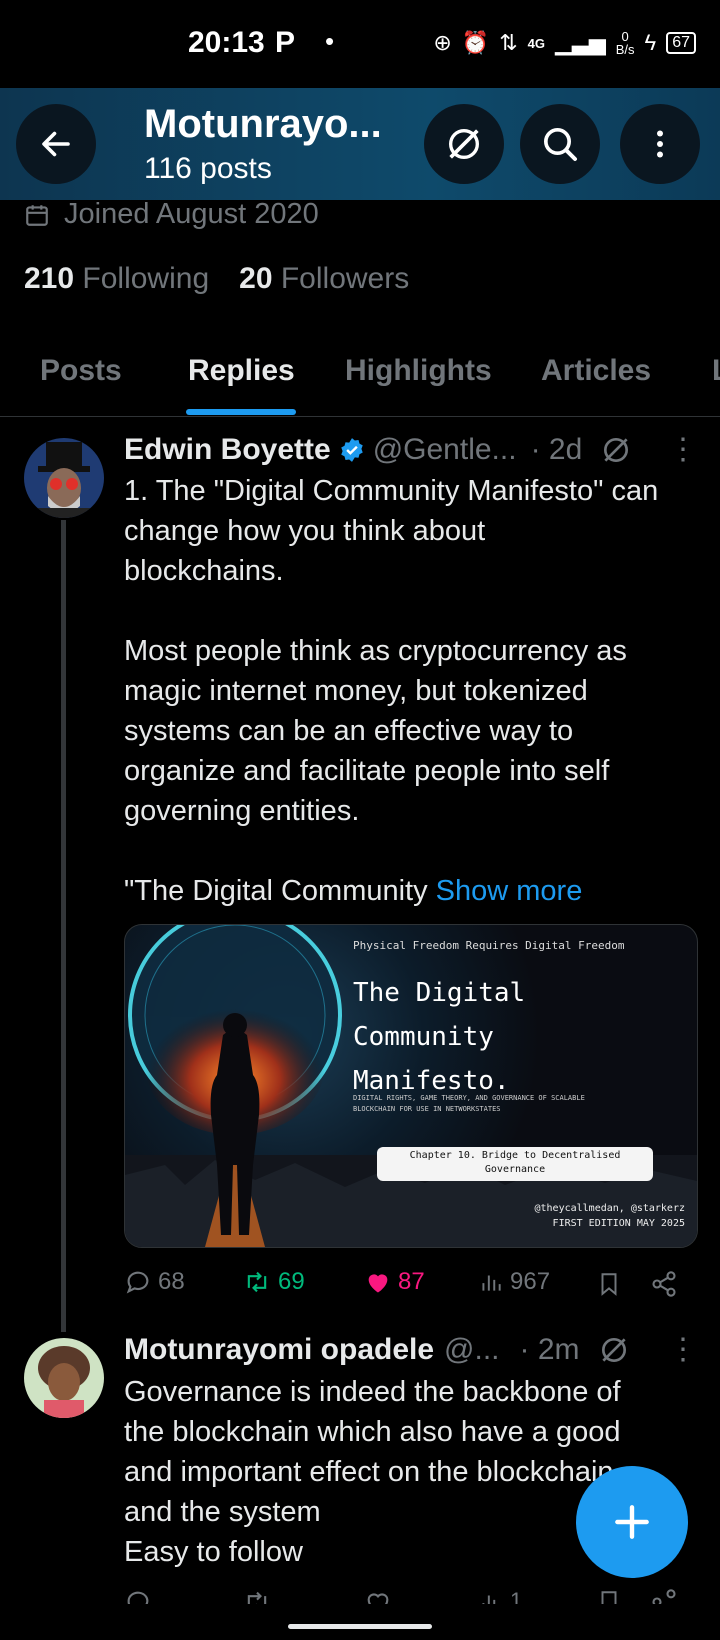 This screenshot has height=1640, width=720. I want to click on tweet-text-line: "The Digital Community Show more, so click(414, 891).